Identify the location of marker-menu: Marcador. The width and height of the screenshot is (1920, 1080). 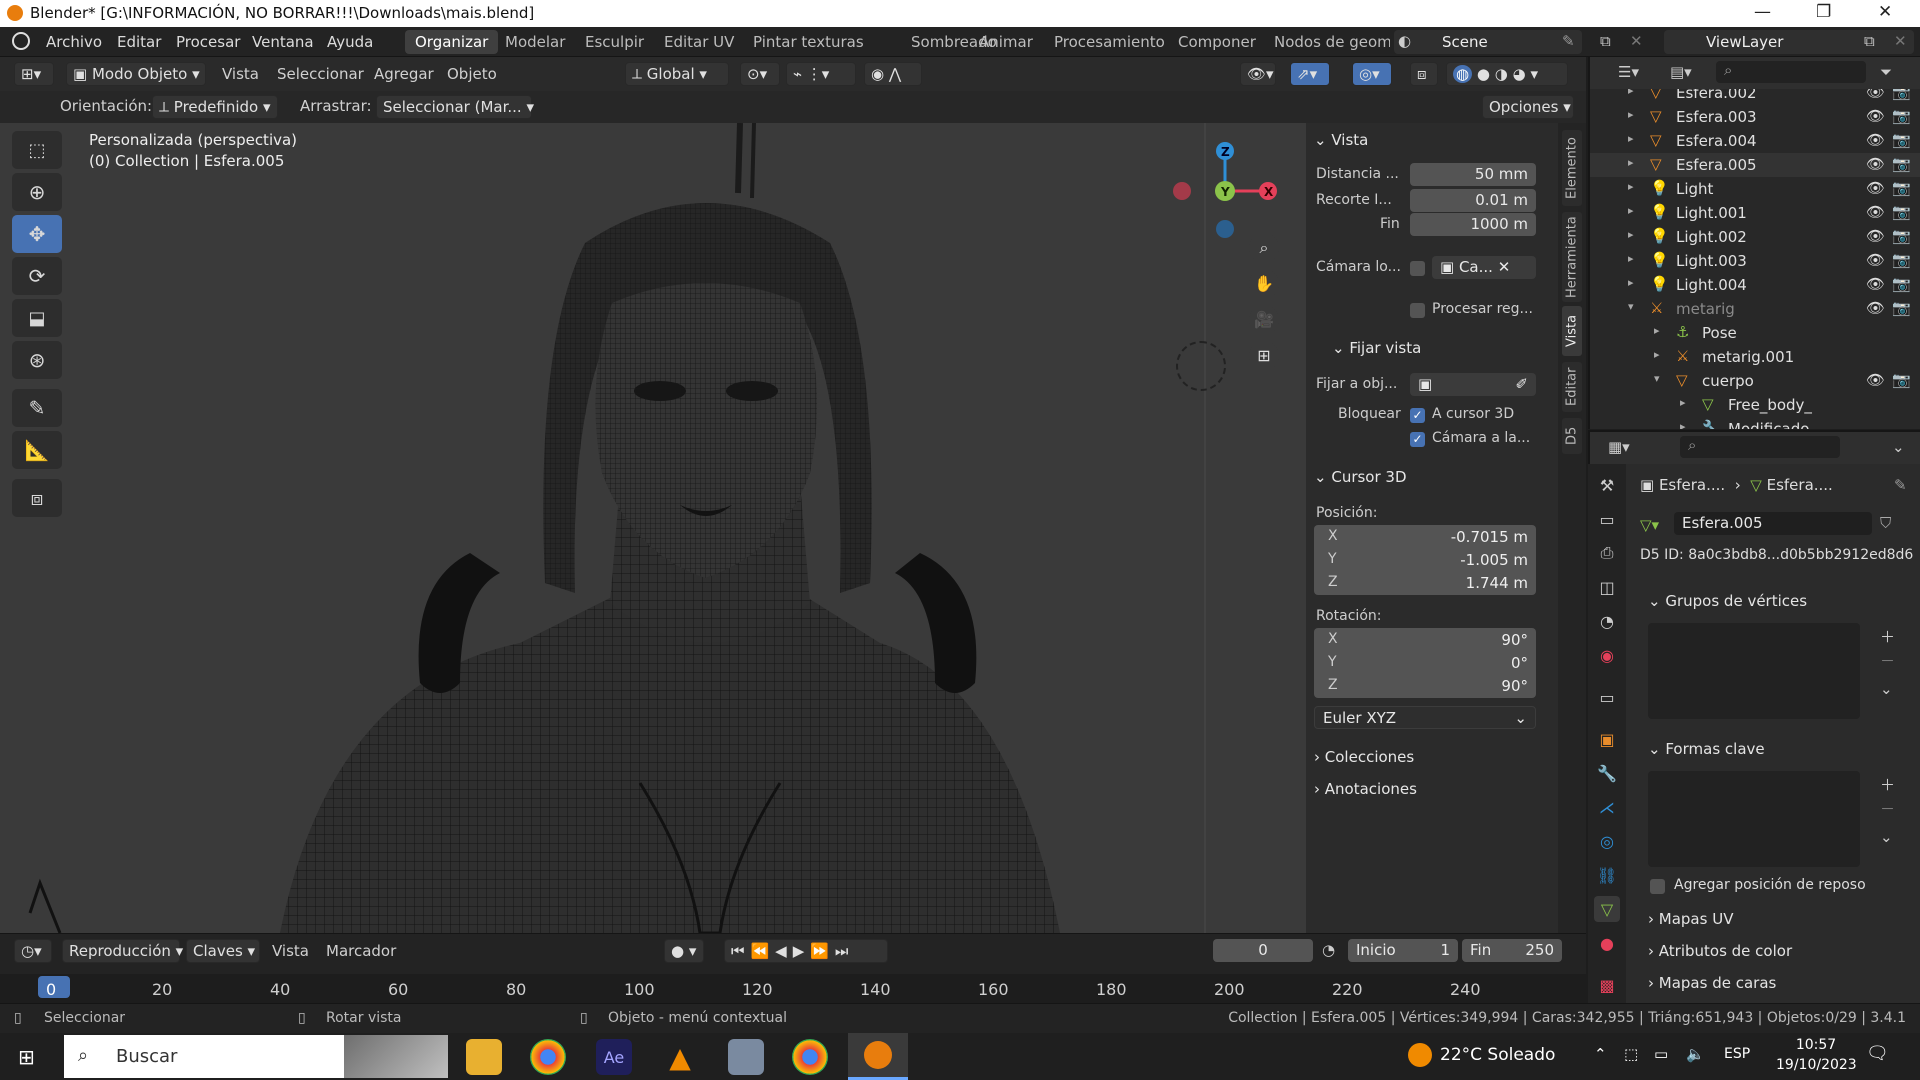
(361, 951).